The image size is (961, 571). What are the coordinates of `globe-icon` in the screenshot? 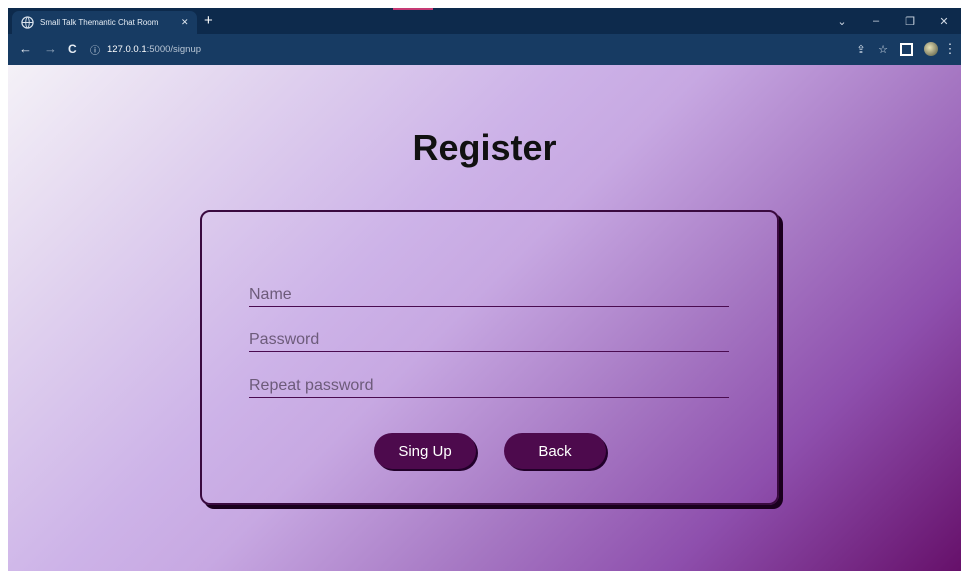 It's located at (27, 22).